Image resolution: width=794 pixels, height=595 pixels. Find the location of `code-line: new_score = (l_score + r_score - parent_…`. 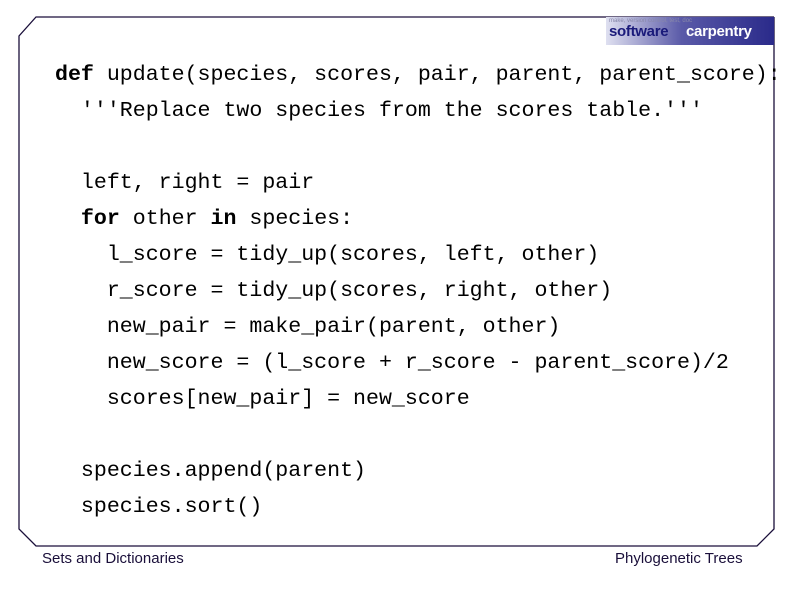

code-line: new_score = (l_score + r_score - parent_… is located at coordinates (418, 363).